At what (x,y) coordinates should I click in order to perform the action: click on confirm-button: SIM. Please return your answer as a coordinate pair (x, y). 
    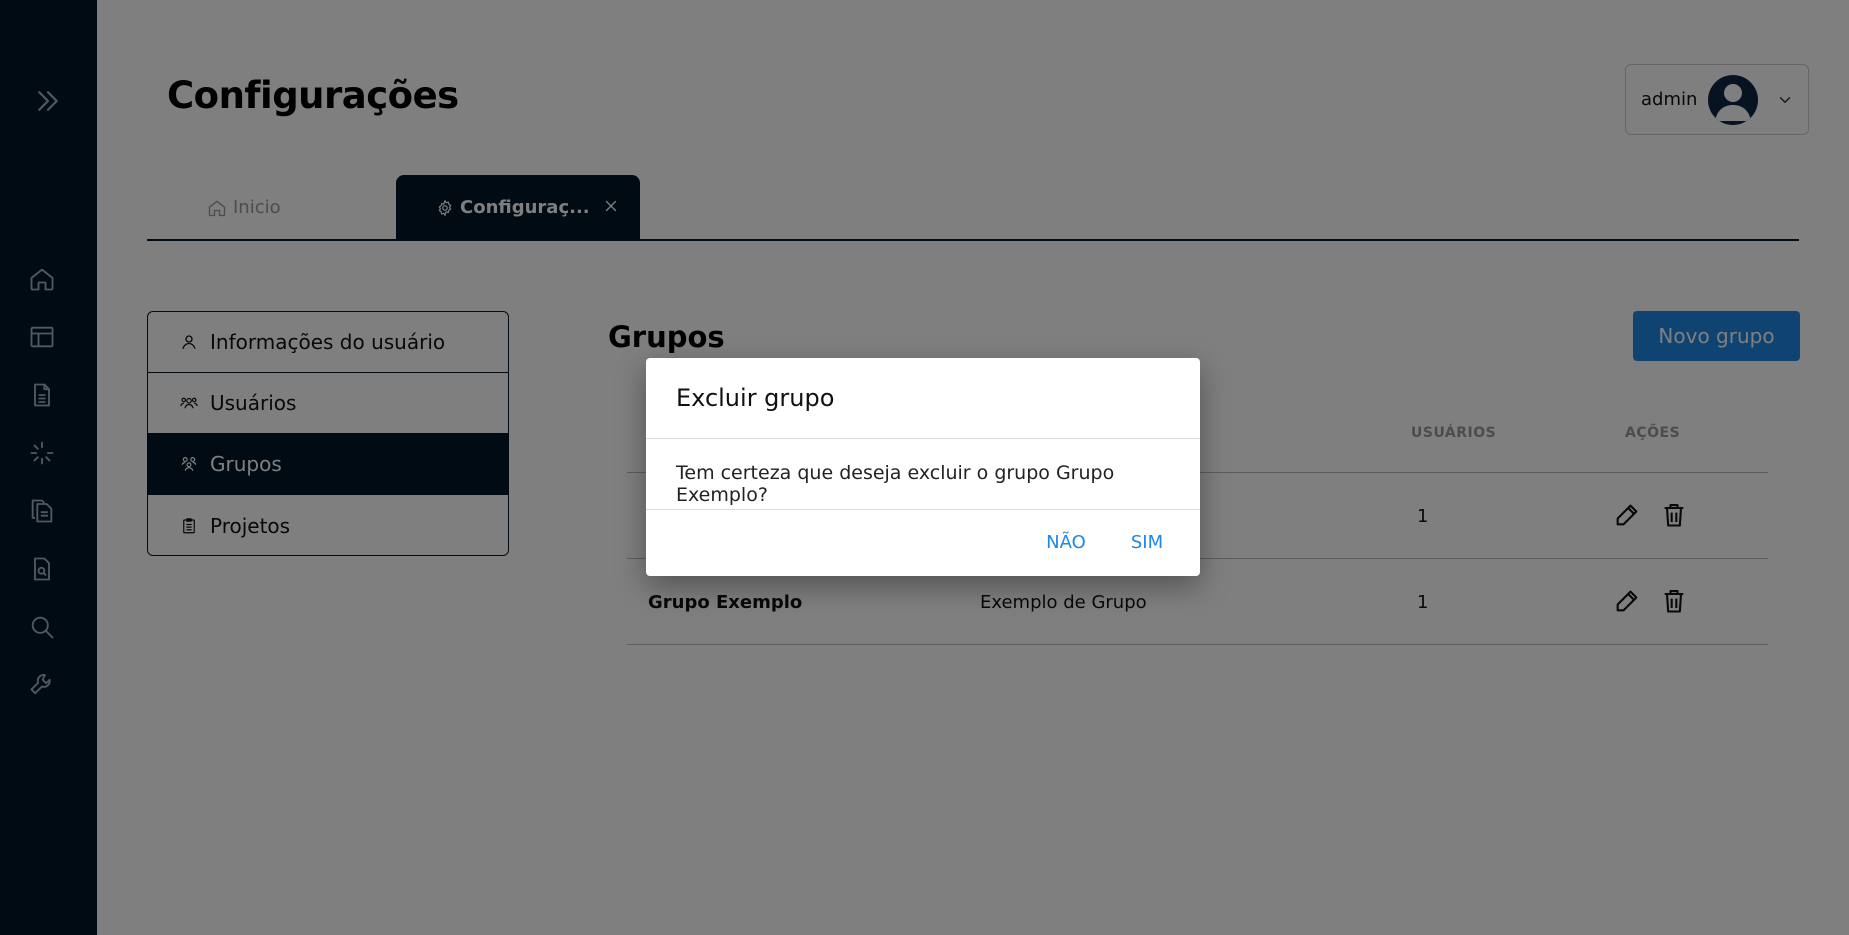
    Looking at the image, I should click on (1147, 542).